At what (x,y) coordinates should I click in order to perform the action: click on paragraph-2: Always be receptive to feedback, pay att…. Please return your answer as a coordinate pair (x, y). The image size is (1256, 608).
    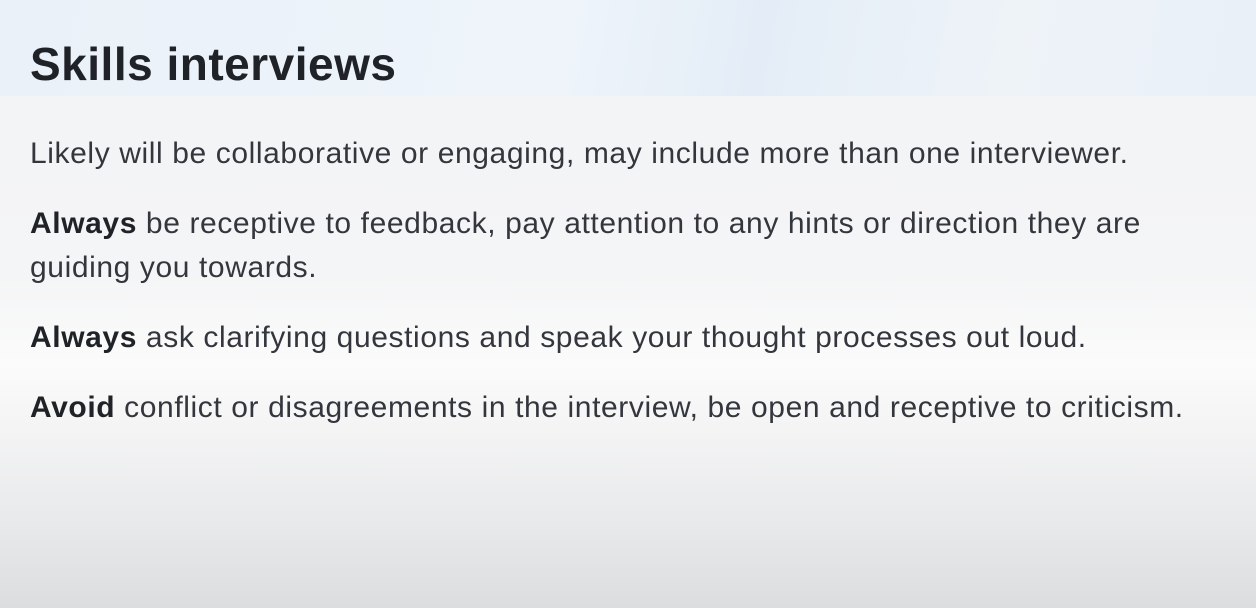
    Looking at the image, I should click on (630, 246).